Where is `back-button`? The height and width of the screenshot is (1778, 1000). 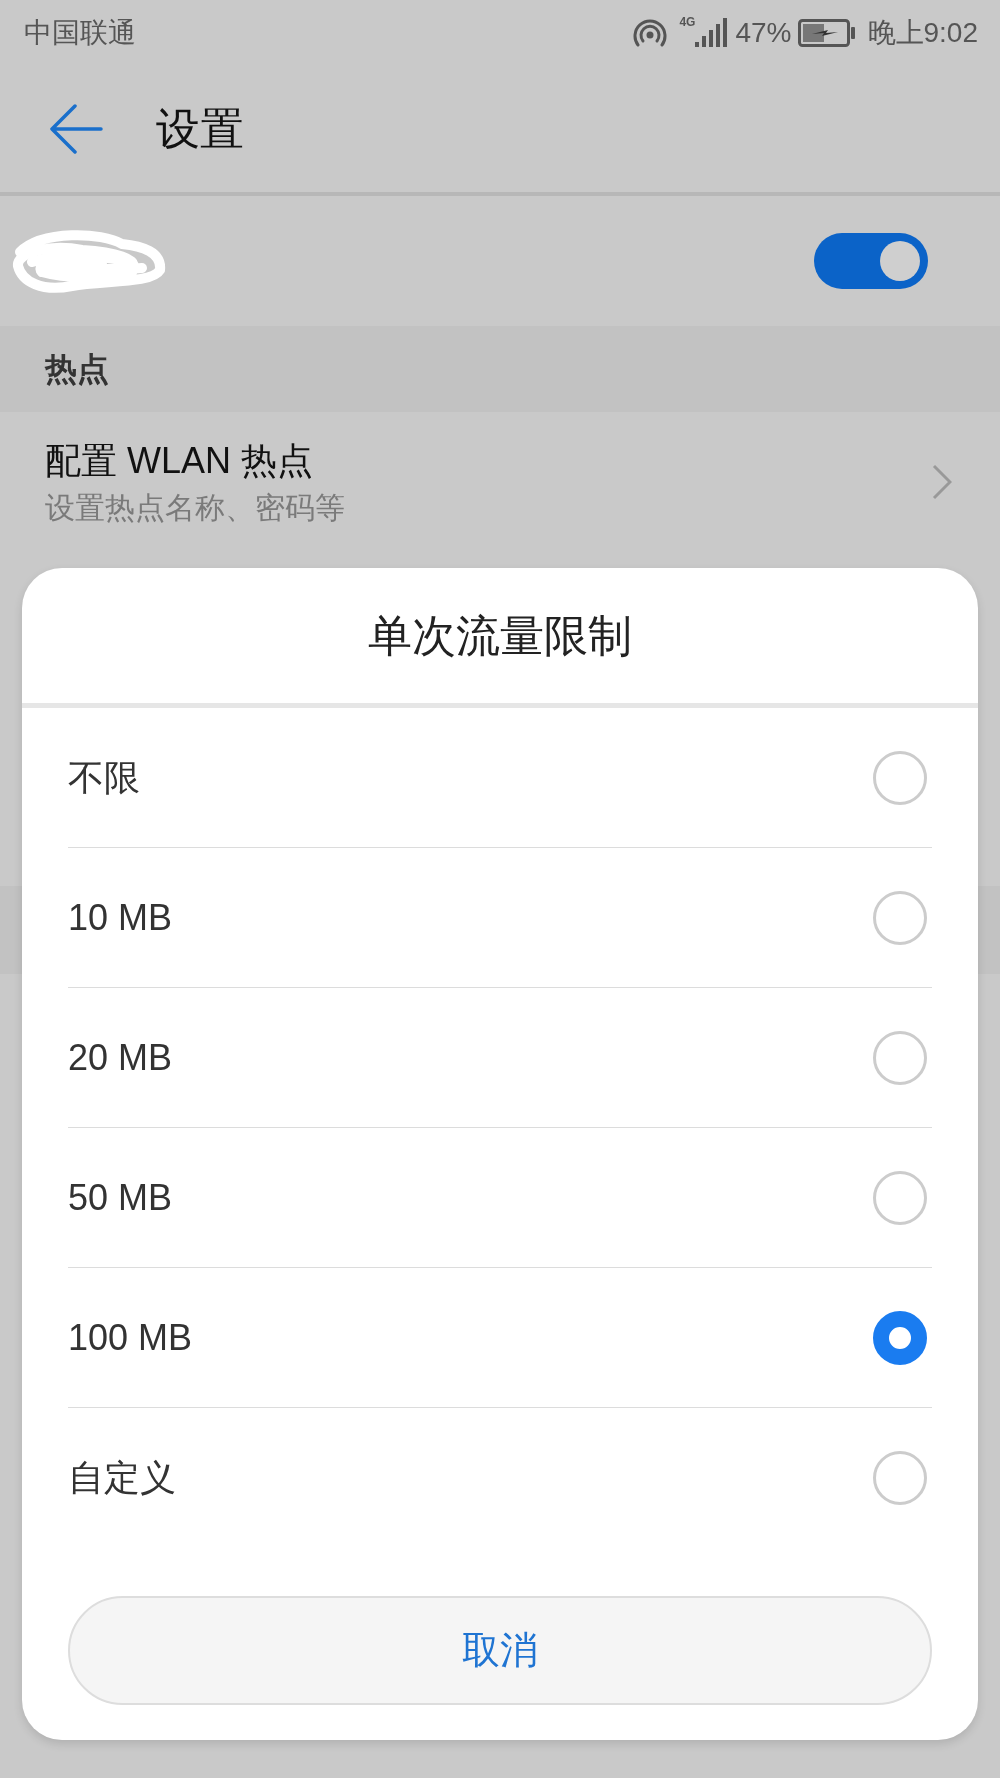 back-button is located at coordinates (76, 129).